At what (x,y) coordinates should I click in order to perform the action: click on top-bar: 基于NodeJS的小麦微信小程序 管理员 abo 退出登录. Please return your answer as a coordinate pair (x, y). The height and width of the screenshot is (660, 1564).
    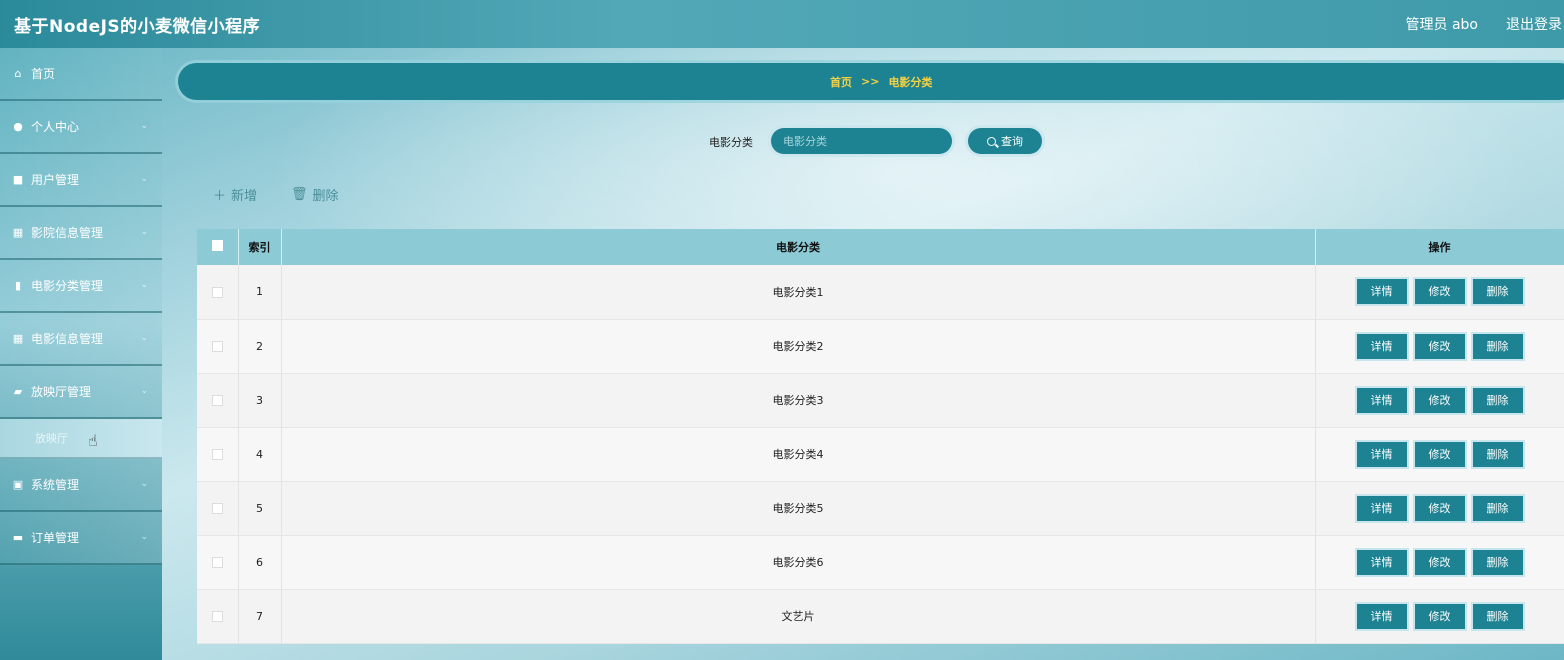
    Looking at the image, I should click on (782, 24).